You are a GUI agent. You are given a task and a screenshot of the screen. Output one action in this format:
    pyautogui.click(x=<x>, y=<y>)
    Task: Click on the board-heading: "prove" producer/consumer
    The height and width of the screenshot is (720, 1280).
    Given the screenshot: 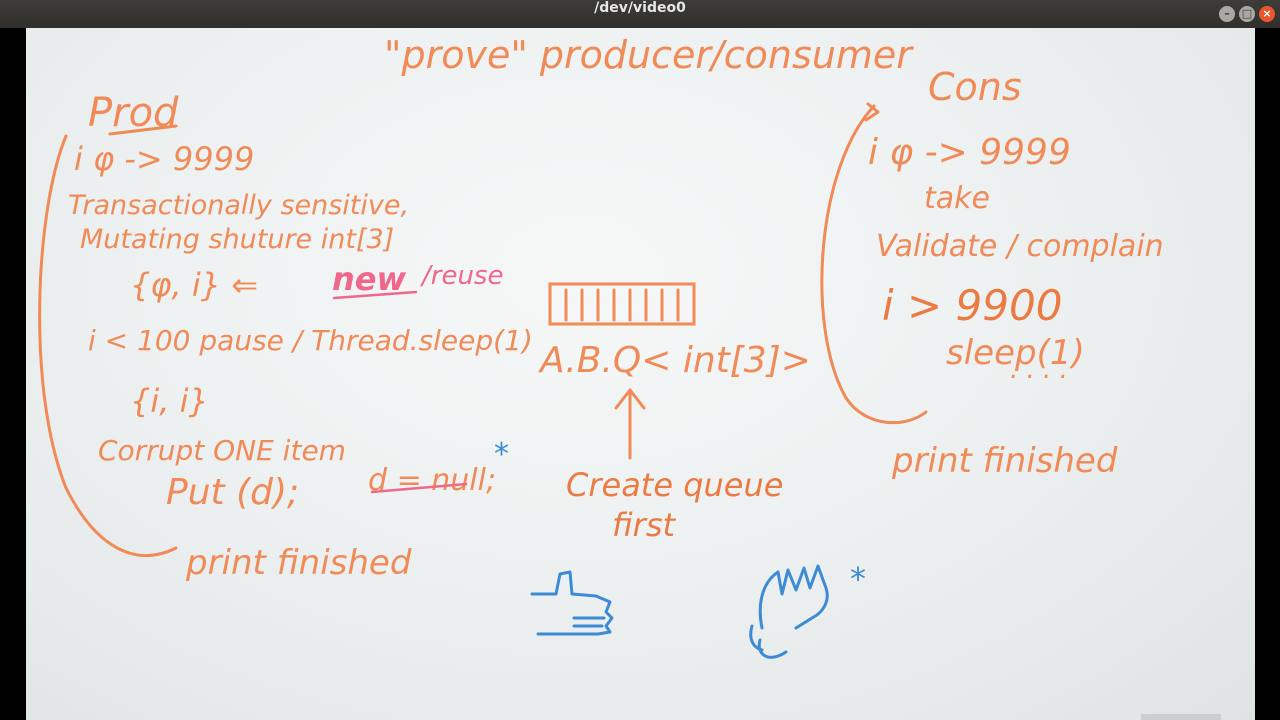 What is the action you would take?
    pyautogui.click(x=649, y=55)
    